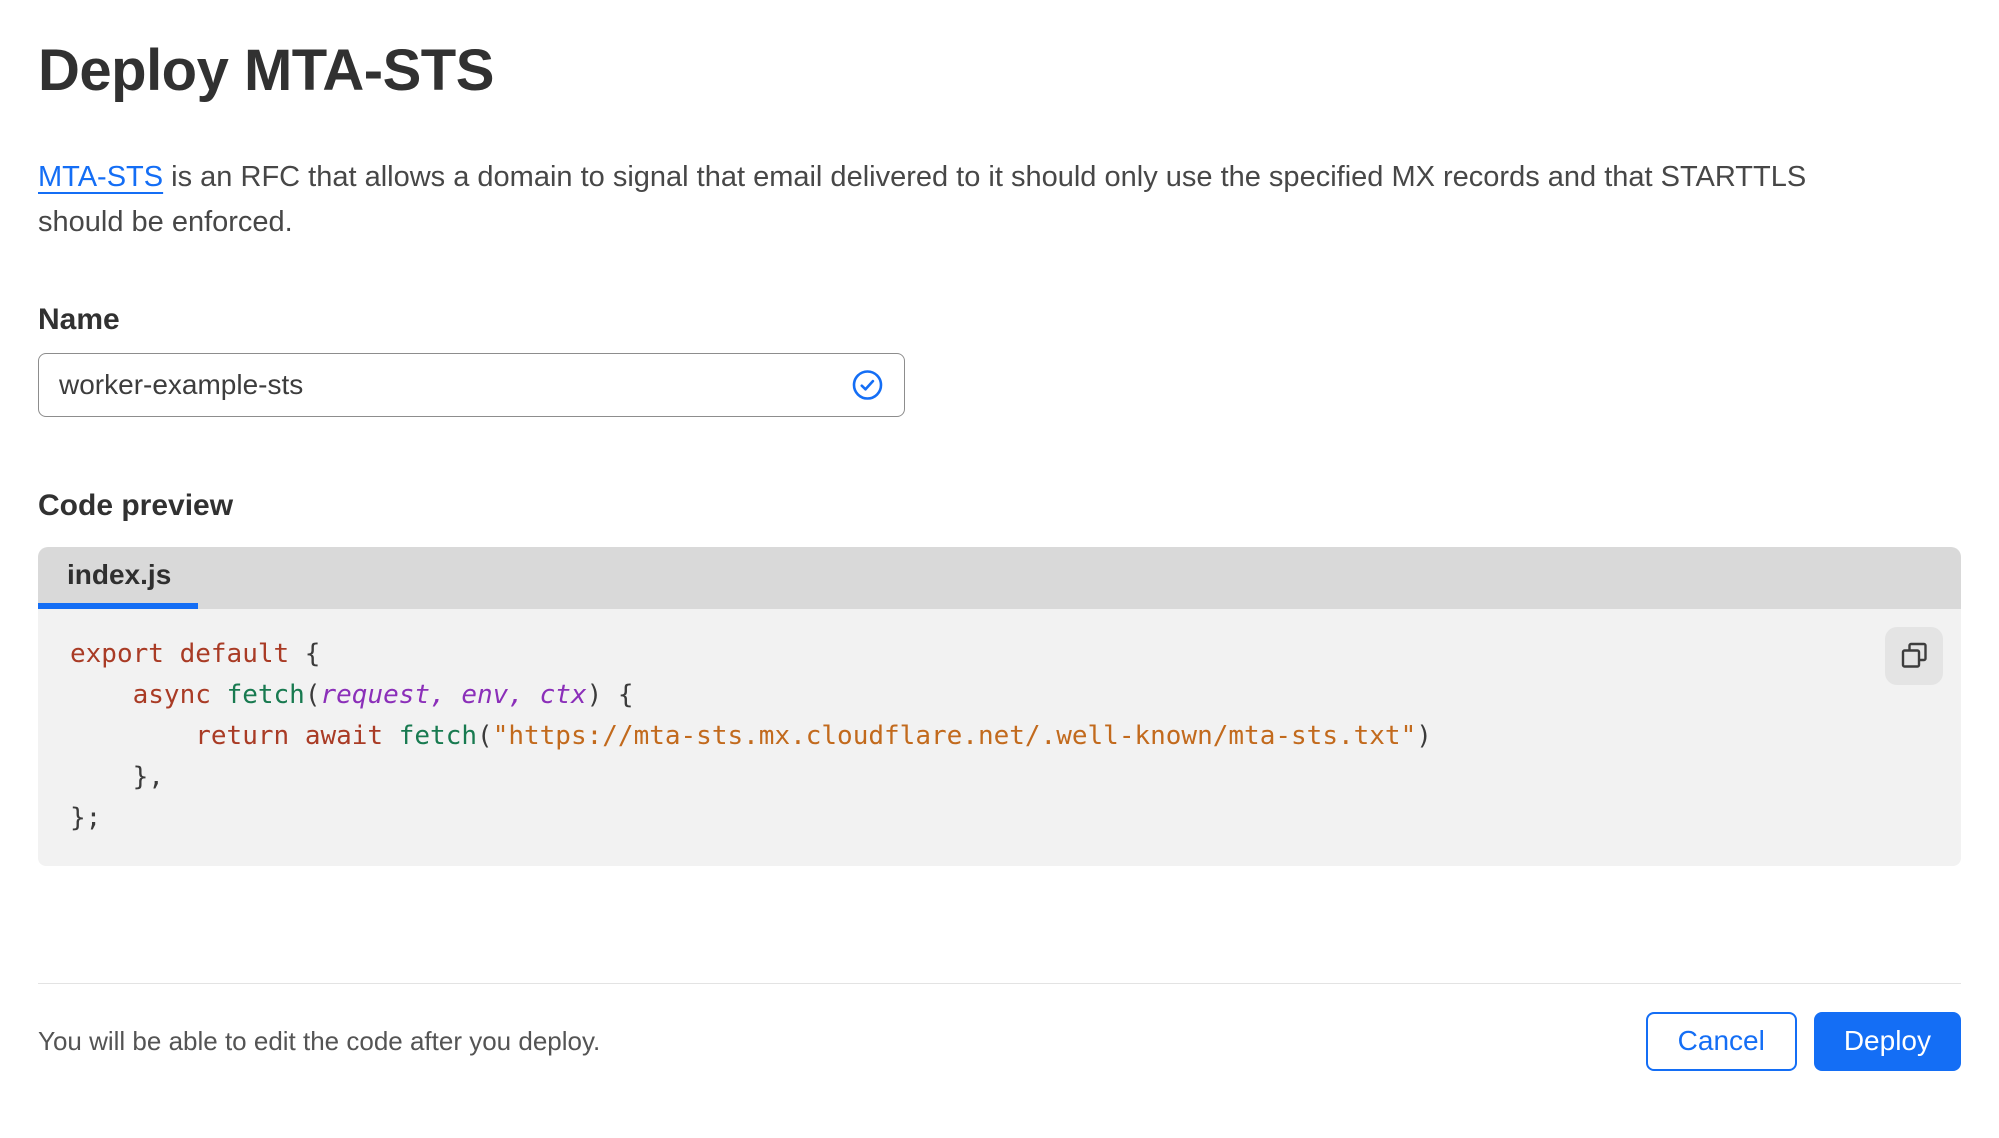 The width and height of the screenshot is (1999, 1138). I want to click on code-tabbar: index.js, so click(999, 577).